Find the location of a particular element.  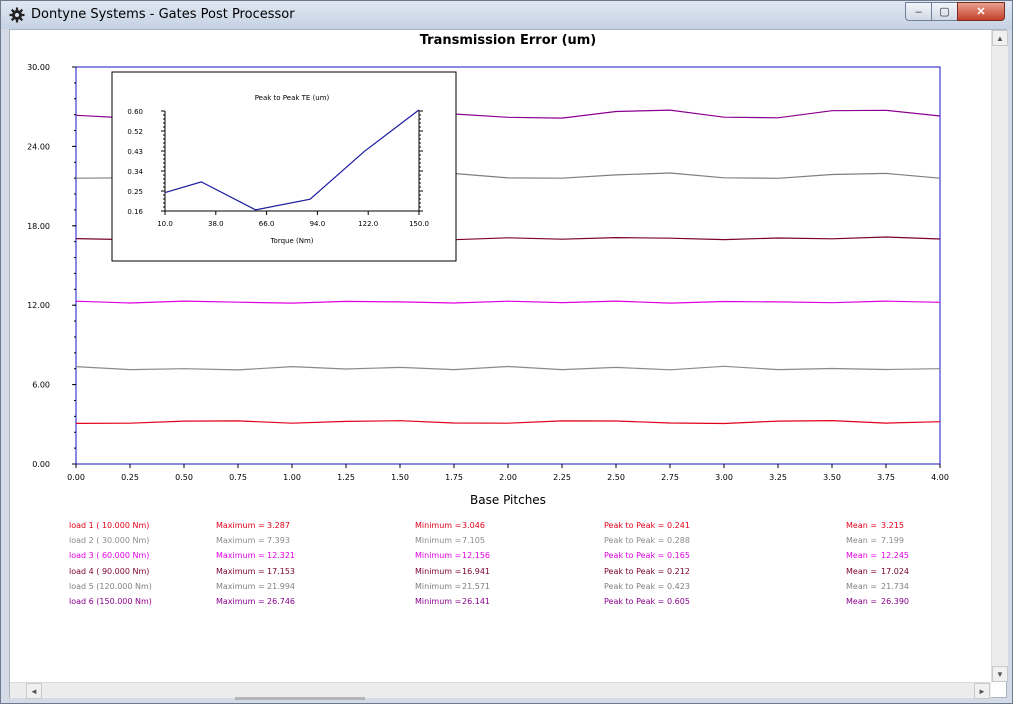

stats-minimum-value: 12.156 is located at coordinates (476, 556).